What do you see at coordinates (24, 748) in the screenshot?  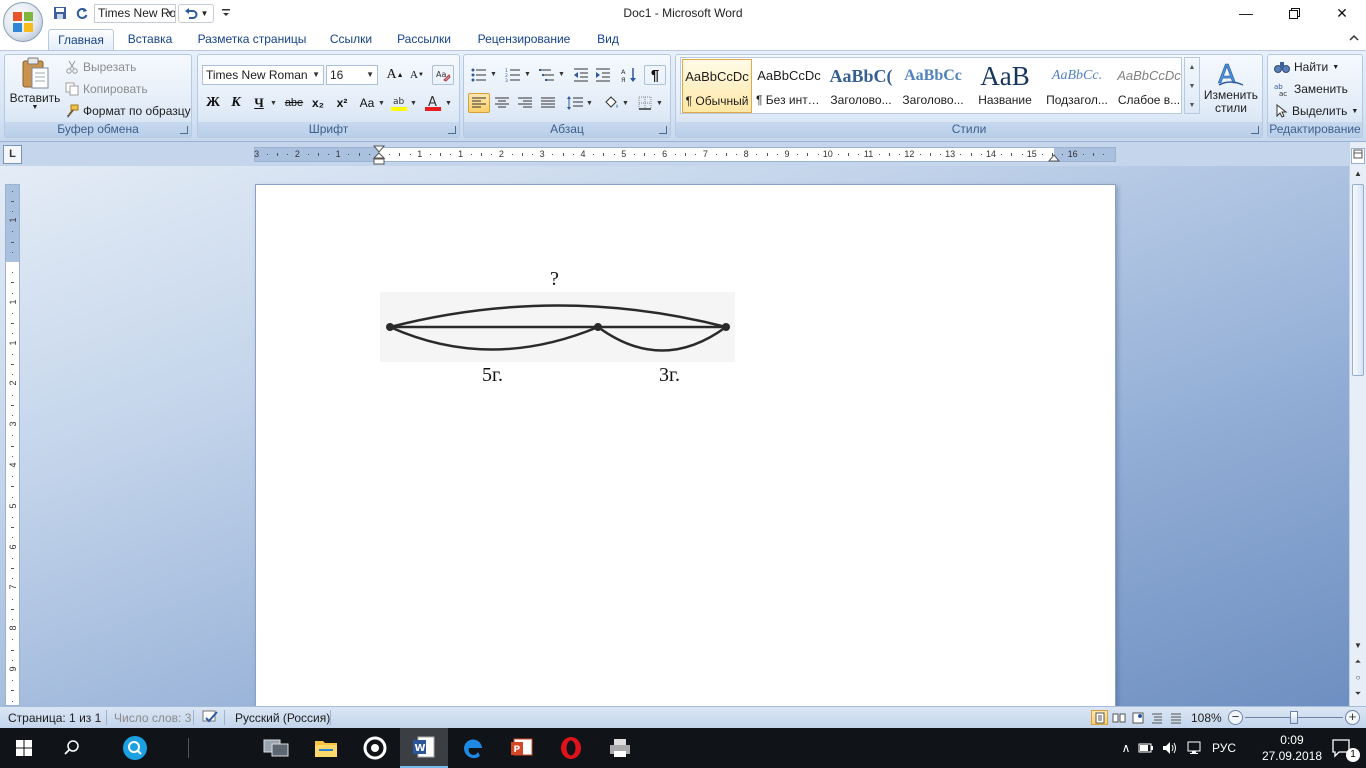 I see `start-button` at bounding box center [24, 748].